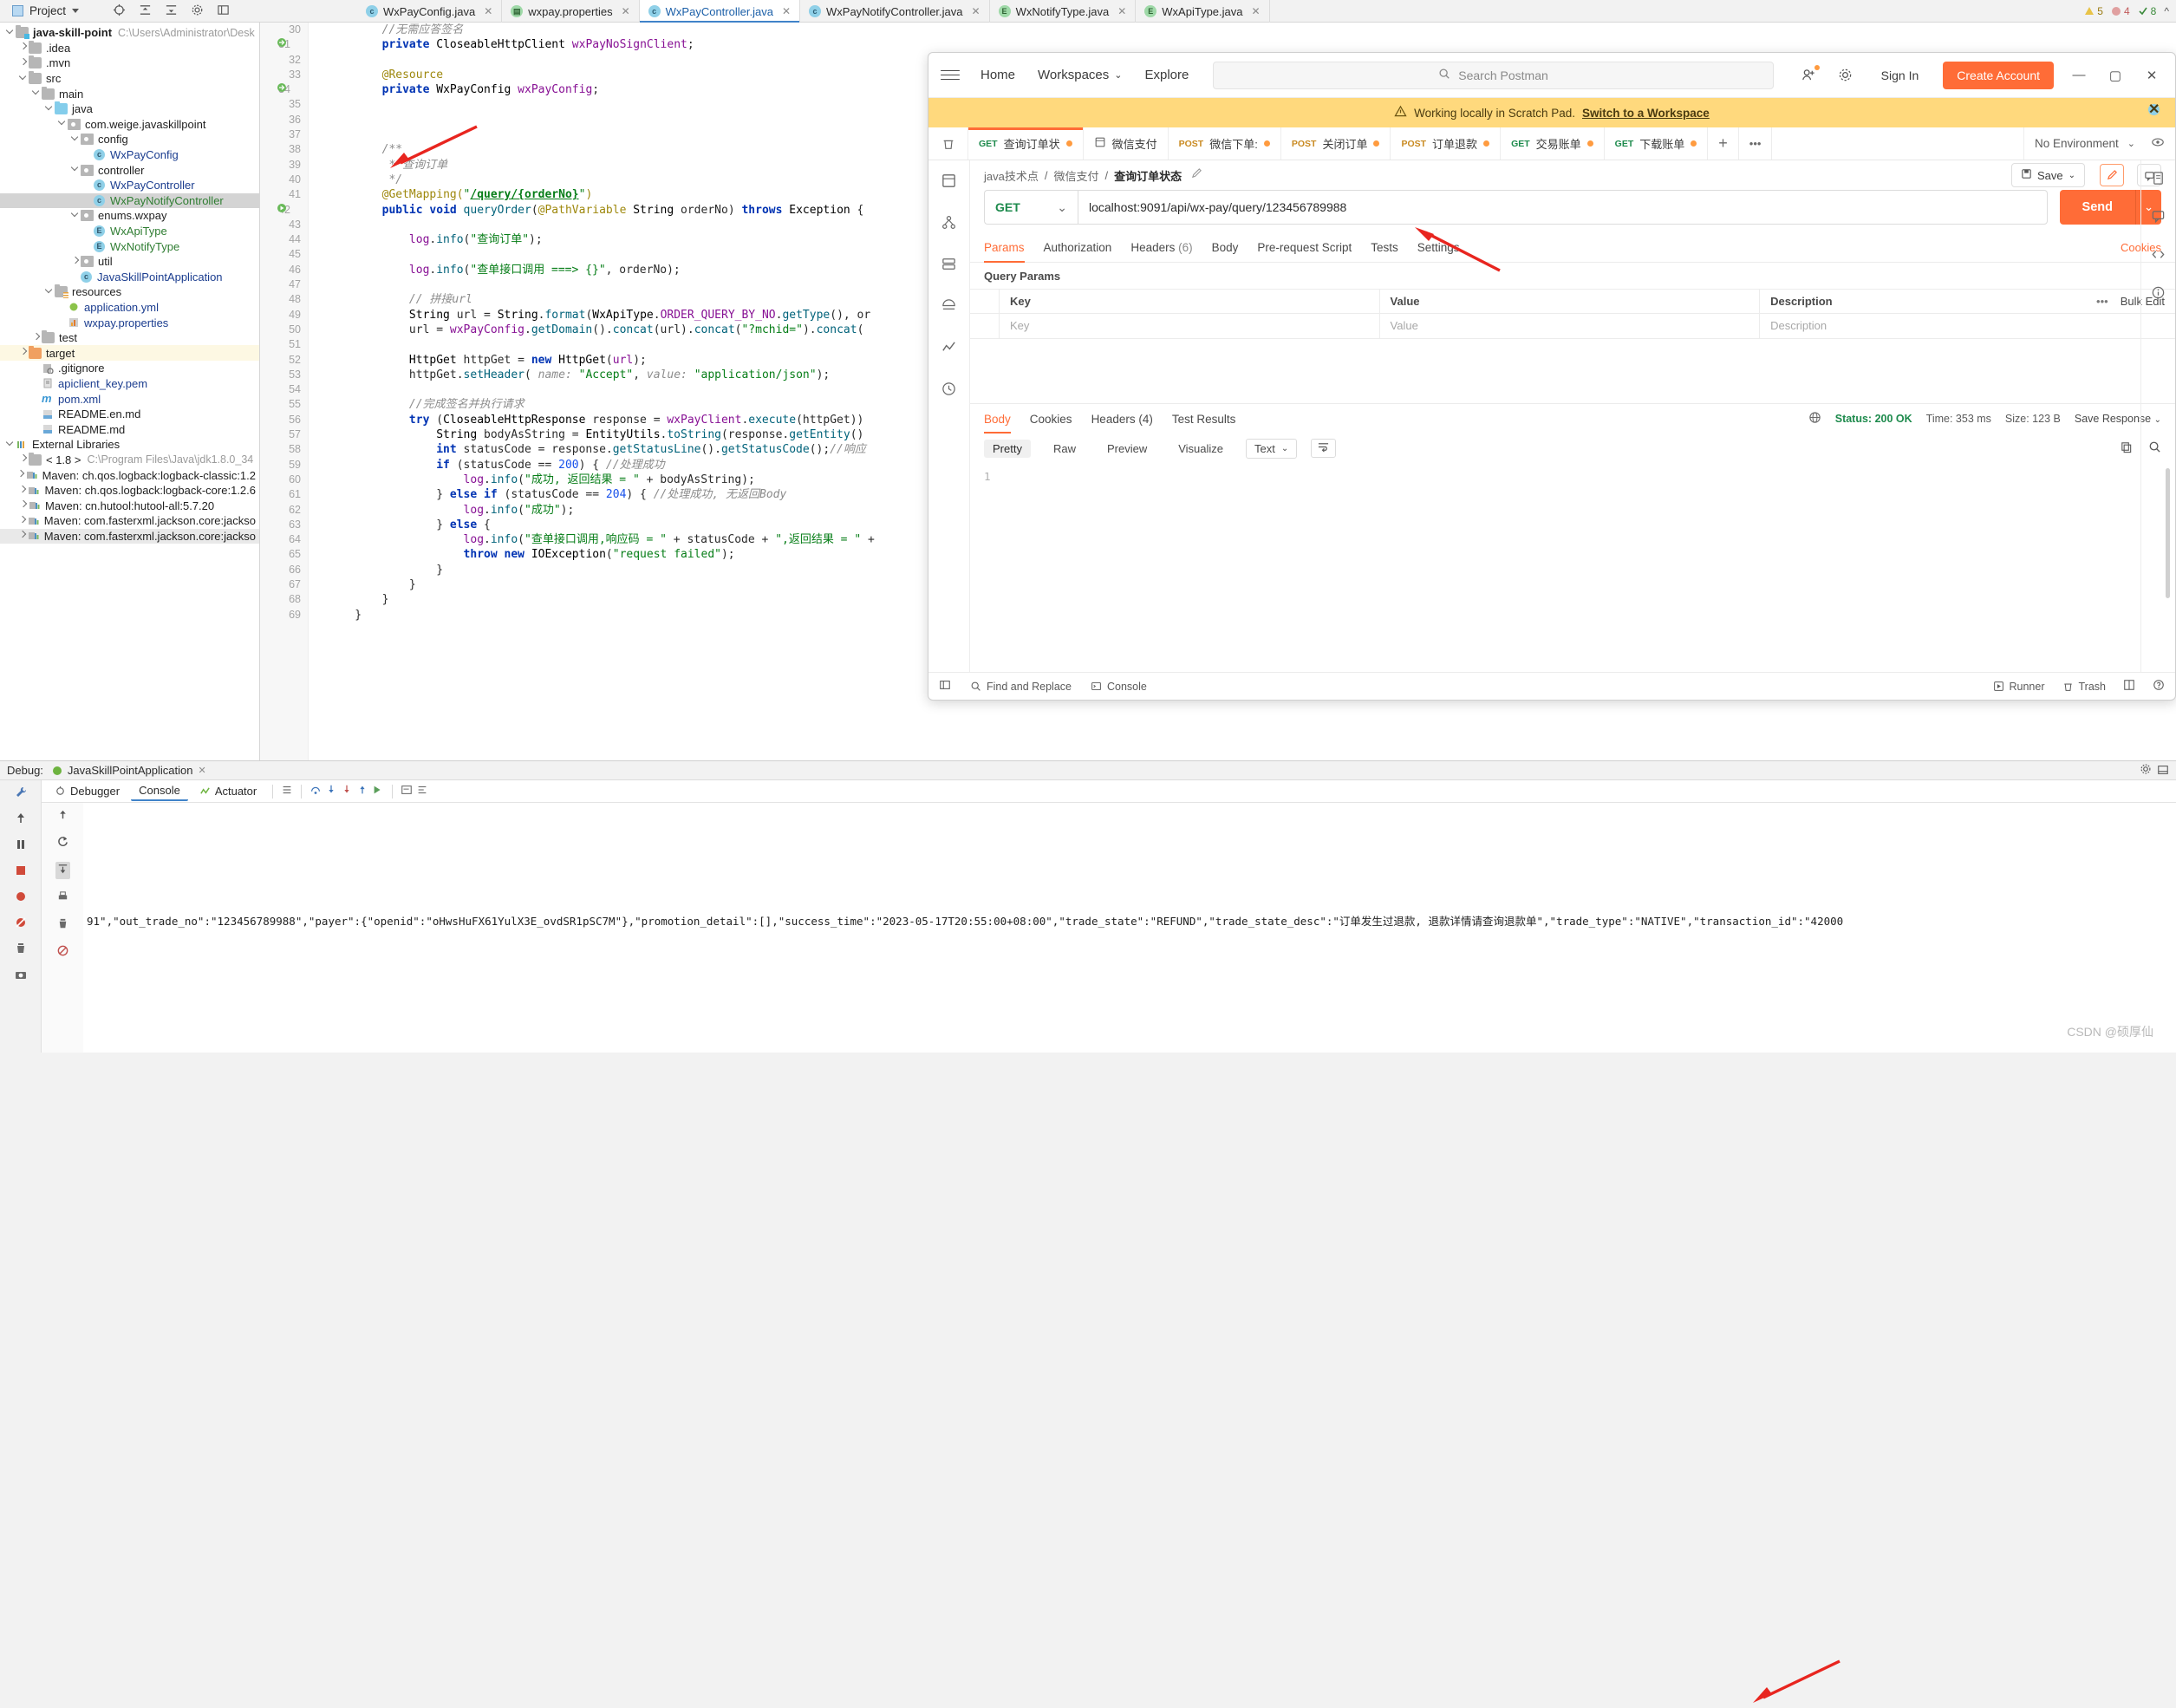  I want to click on breadcrumb-part-1: 微信支付, so click(1075, 175).